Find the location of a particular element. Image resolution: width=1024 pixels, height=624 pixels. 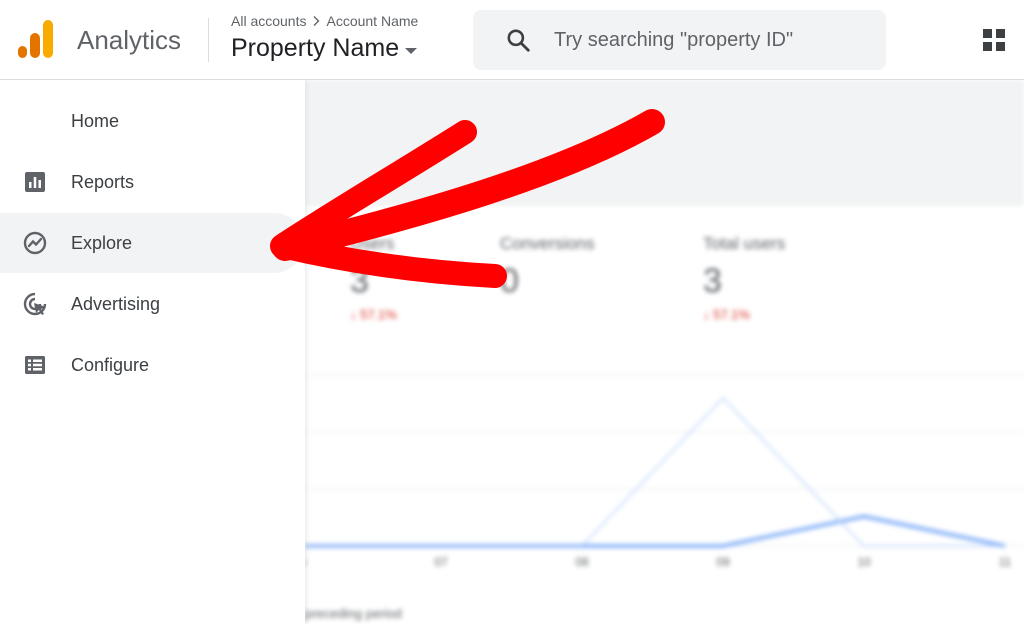

property-selector: Property Name is located at coordinates (324, 48).